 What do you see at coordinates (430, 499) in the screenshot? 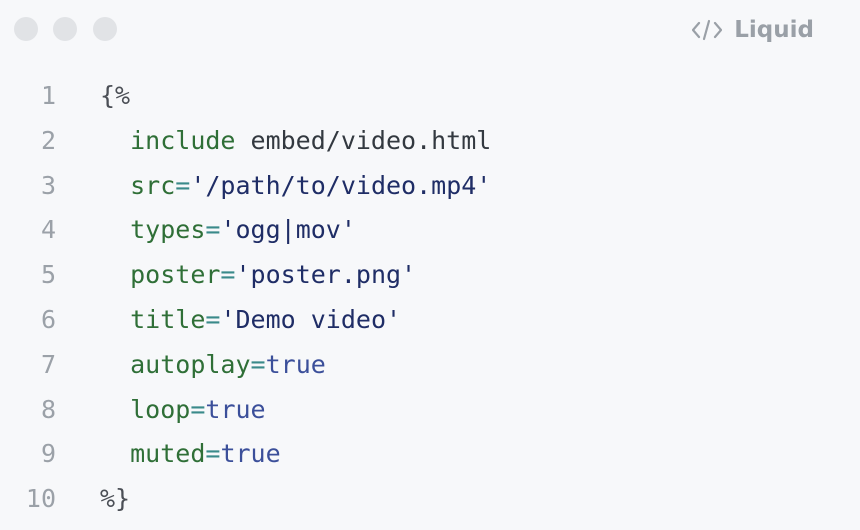
I see `code-line: 10%}` at bounding box center [430, 499].